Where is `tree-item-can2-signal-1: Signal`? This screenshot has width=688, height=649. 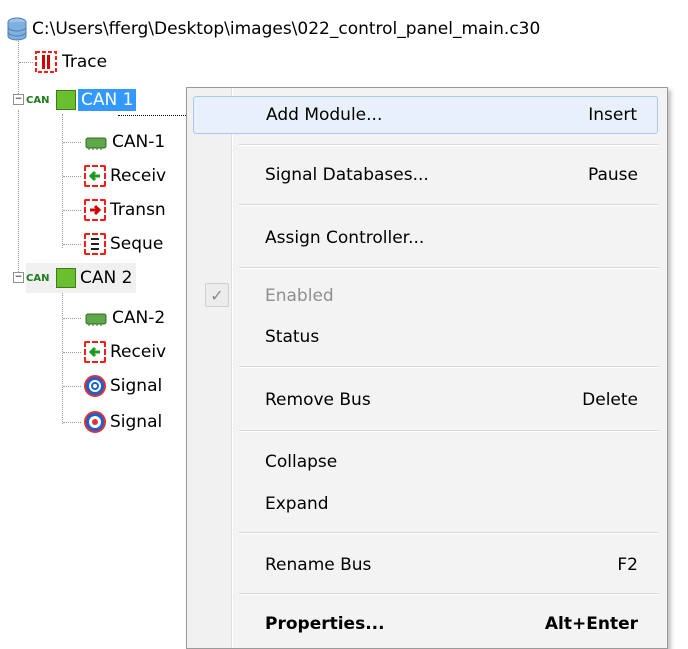 tree-item-can2-signal-1: Signal is located at coordinates (123, 386).